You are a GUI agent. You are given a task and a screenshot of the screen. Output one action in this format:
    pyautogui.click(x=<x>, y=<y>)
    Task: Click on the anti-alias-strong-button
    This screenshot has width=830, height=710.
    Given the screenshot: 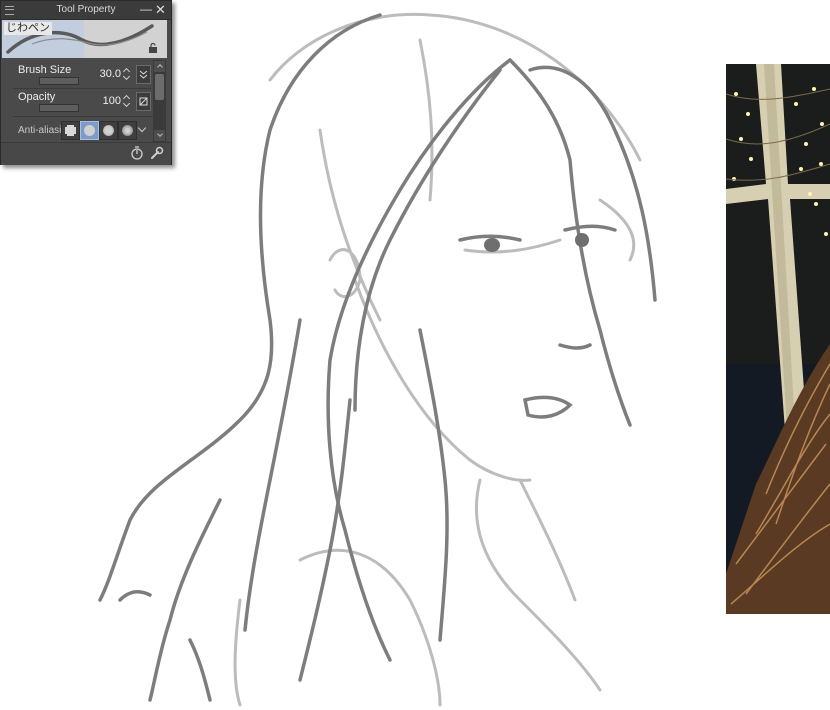 What is the action you would take?
    pyautogui.click(x=127, y=130)
    